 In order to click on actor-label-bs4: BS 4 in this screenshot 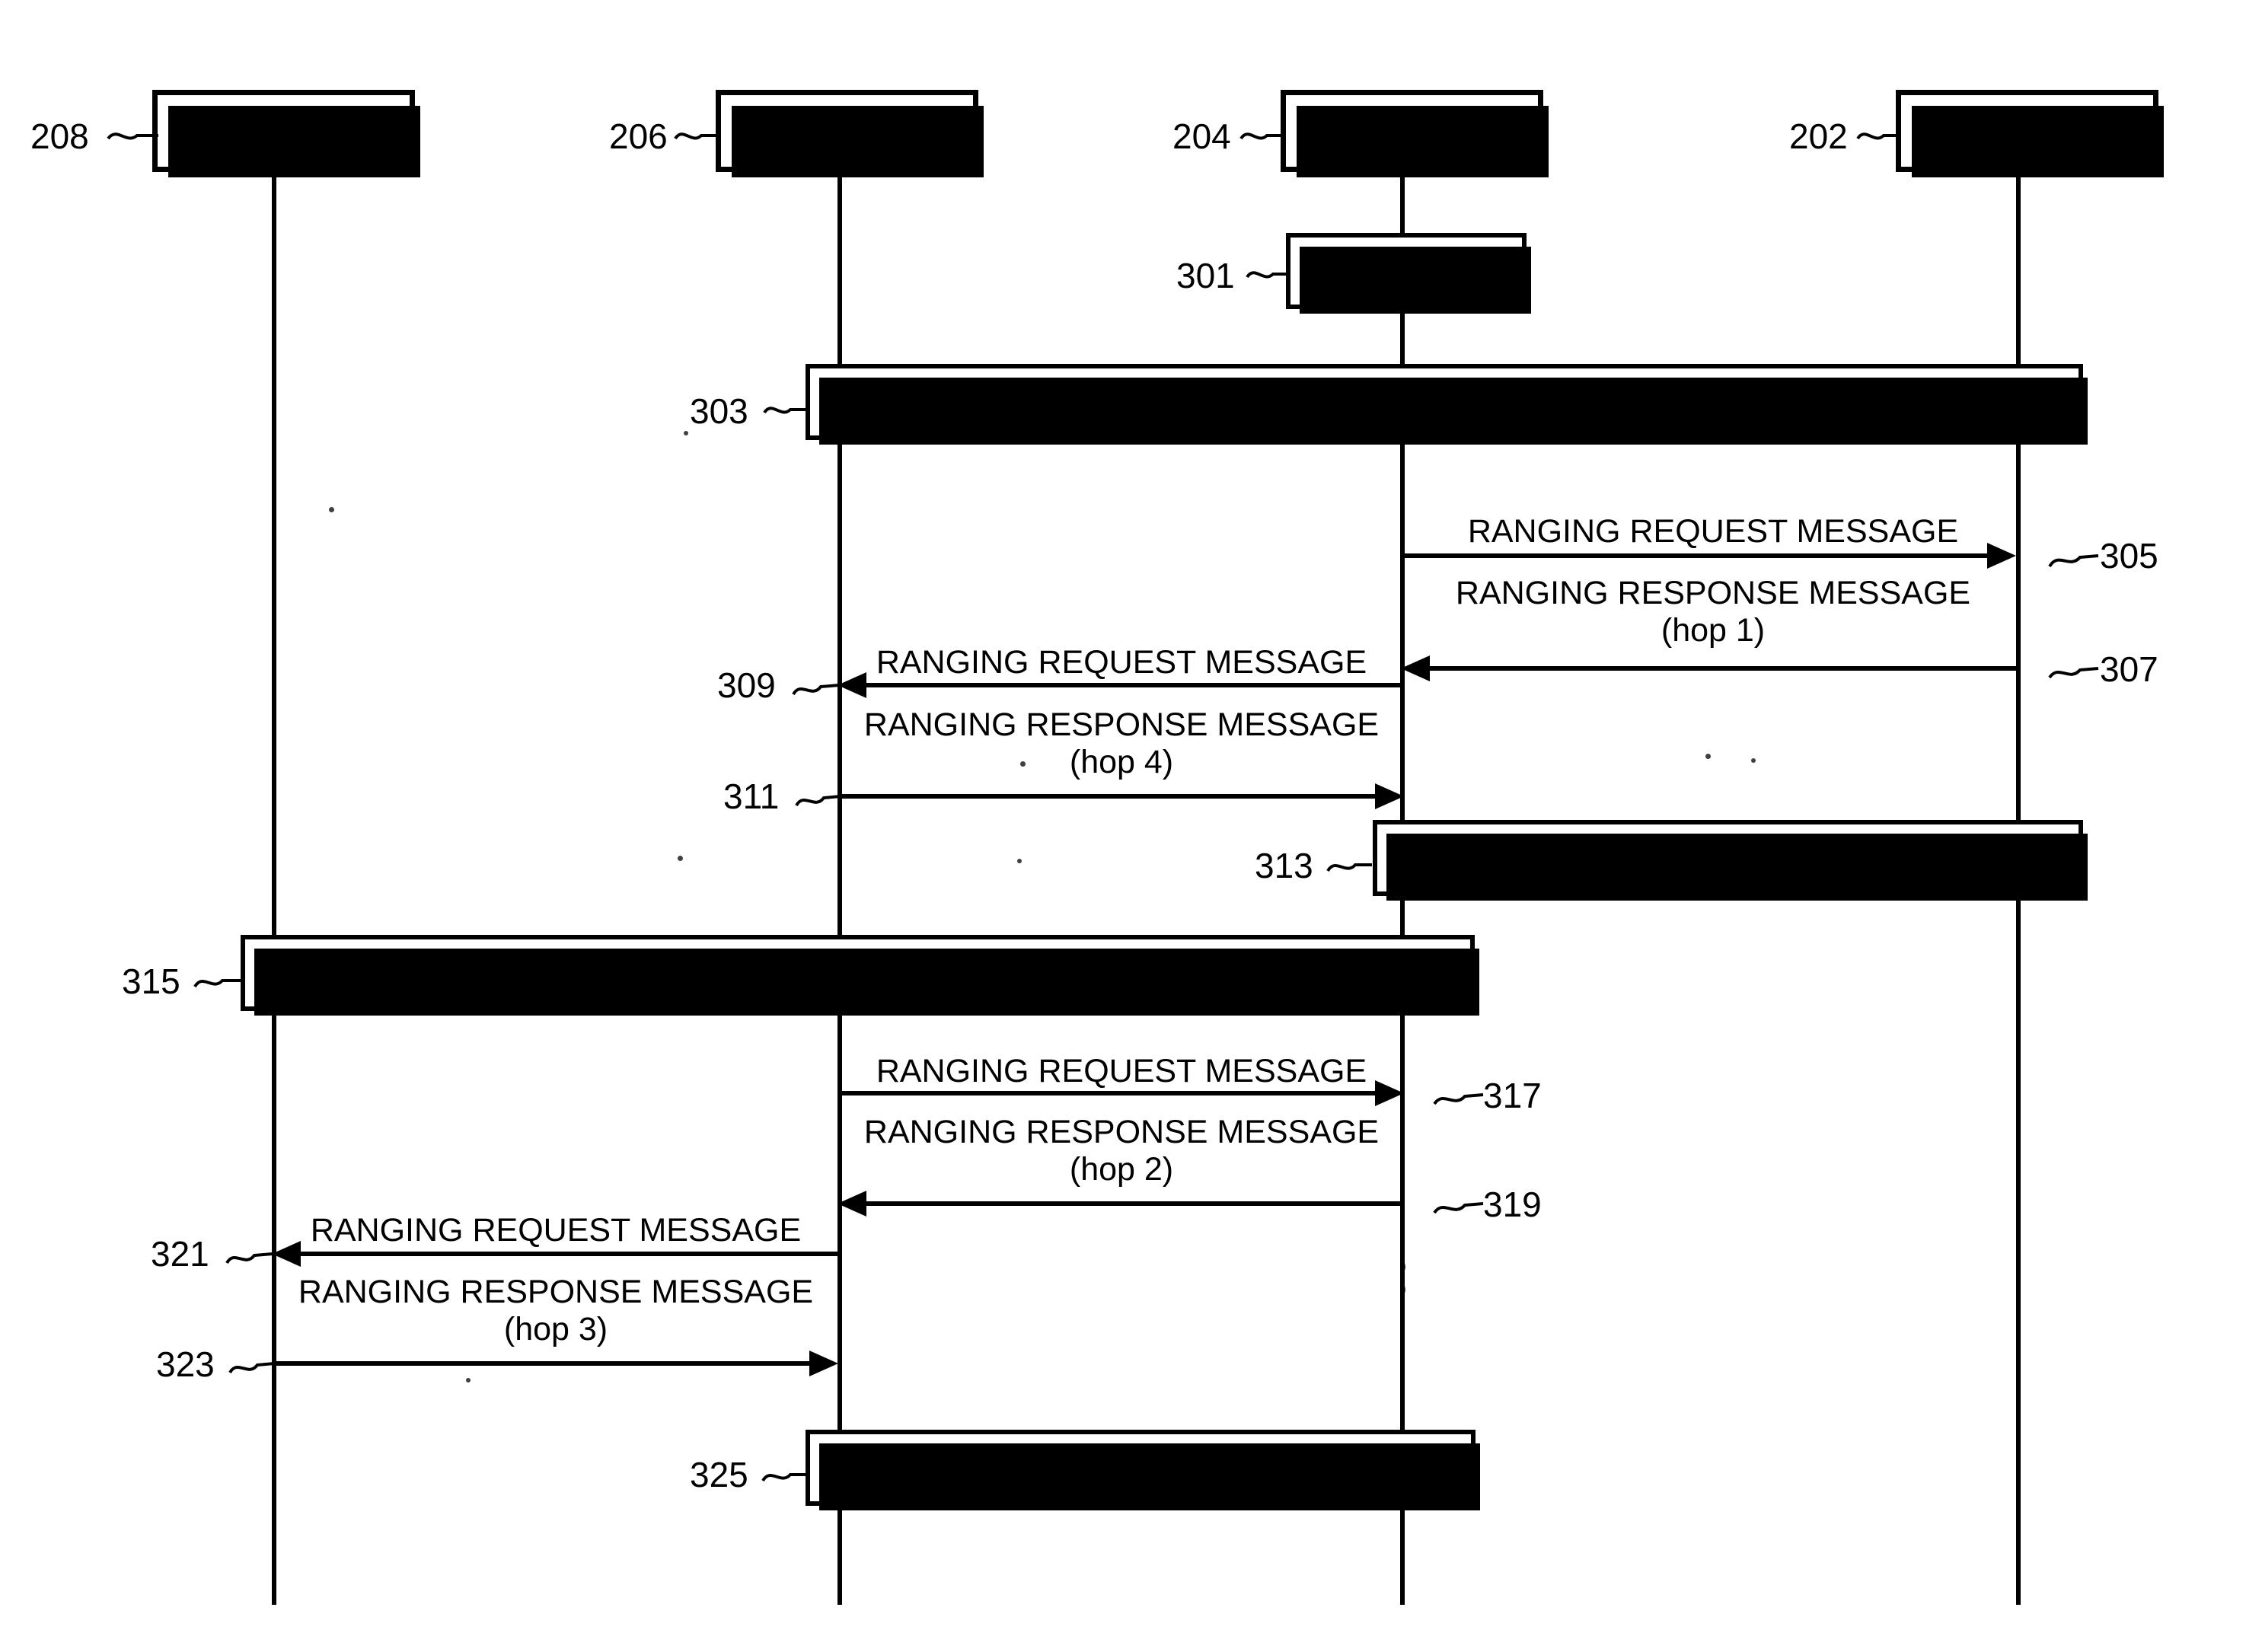, I will do `click(284, 131)`.